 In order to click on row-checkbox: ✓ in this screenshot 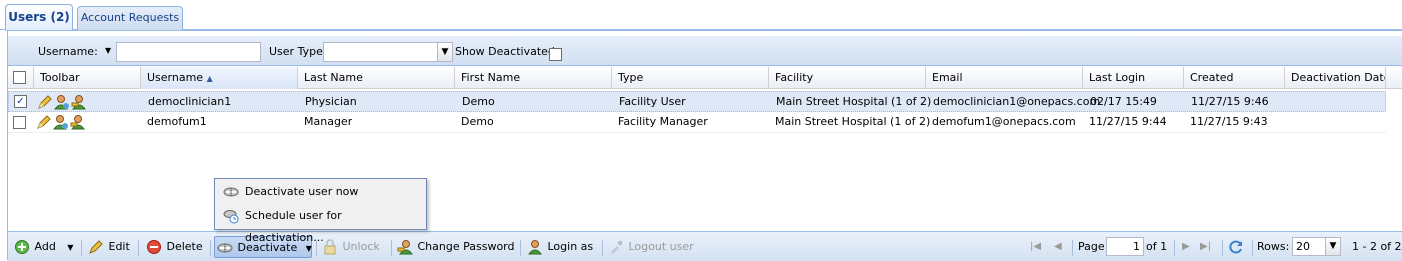, I will do `click(20, 101)`.